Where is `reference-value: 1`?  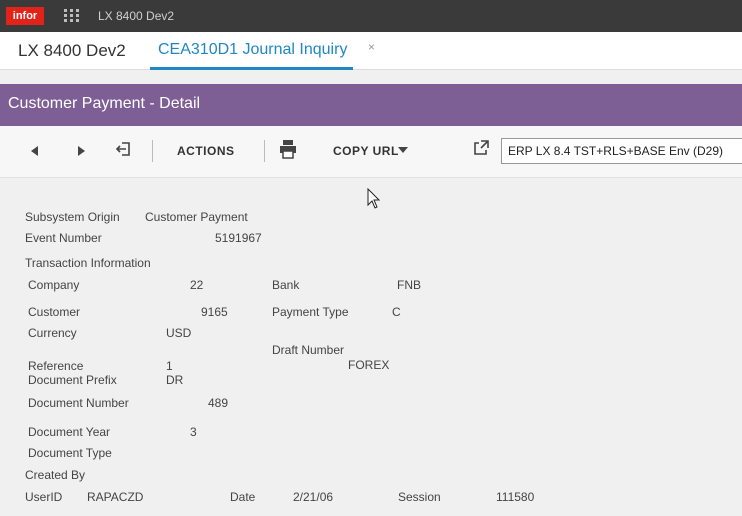 reference-value: 1 is located at coordinates (169, 366).